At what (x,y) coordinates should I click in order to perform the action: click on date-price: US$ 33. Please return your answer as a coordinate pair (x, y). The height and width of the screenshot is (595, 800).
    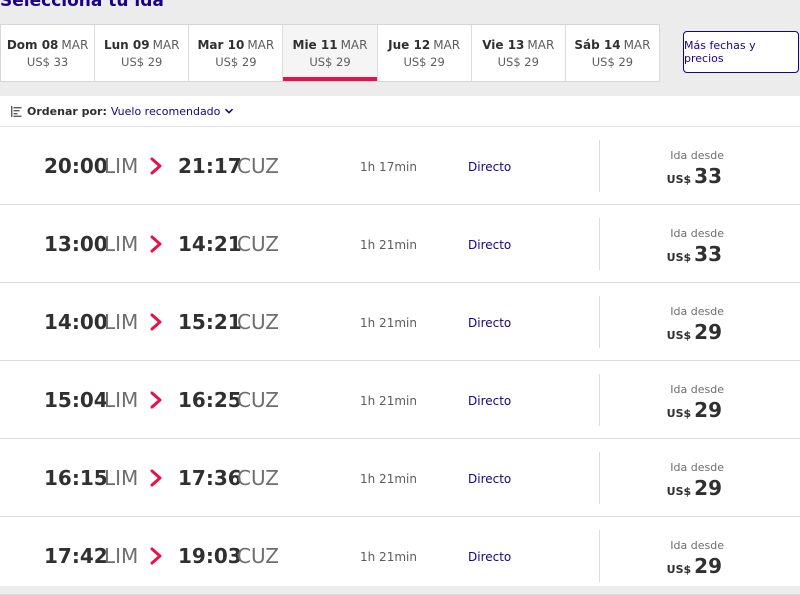
    Looking at the image, I should click on (47, 61).